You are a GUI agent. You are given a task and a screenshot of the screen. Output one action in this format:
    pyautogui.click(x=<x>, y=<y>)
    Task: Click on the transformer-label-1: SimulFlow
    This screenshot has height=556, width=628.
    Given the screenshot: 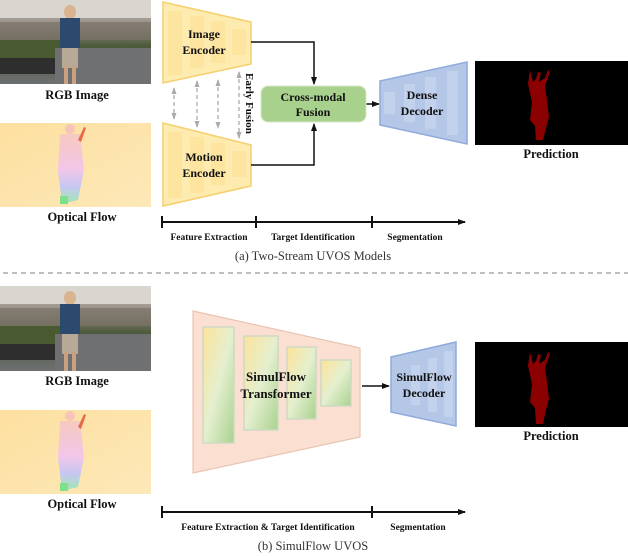 What is the action you would take?
    pyautogui.click(x=276, y=376)
    